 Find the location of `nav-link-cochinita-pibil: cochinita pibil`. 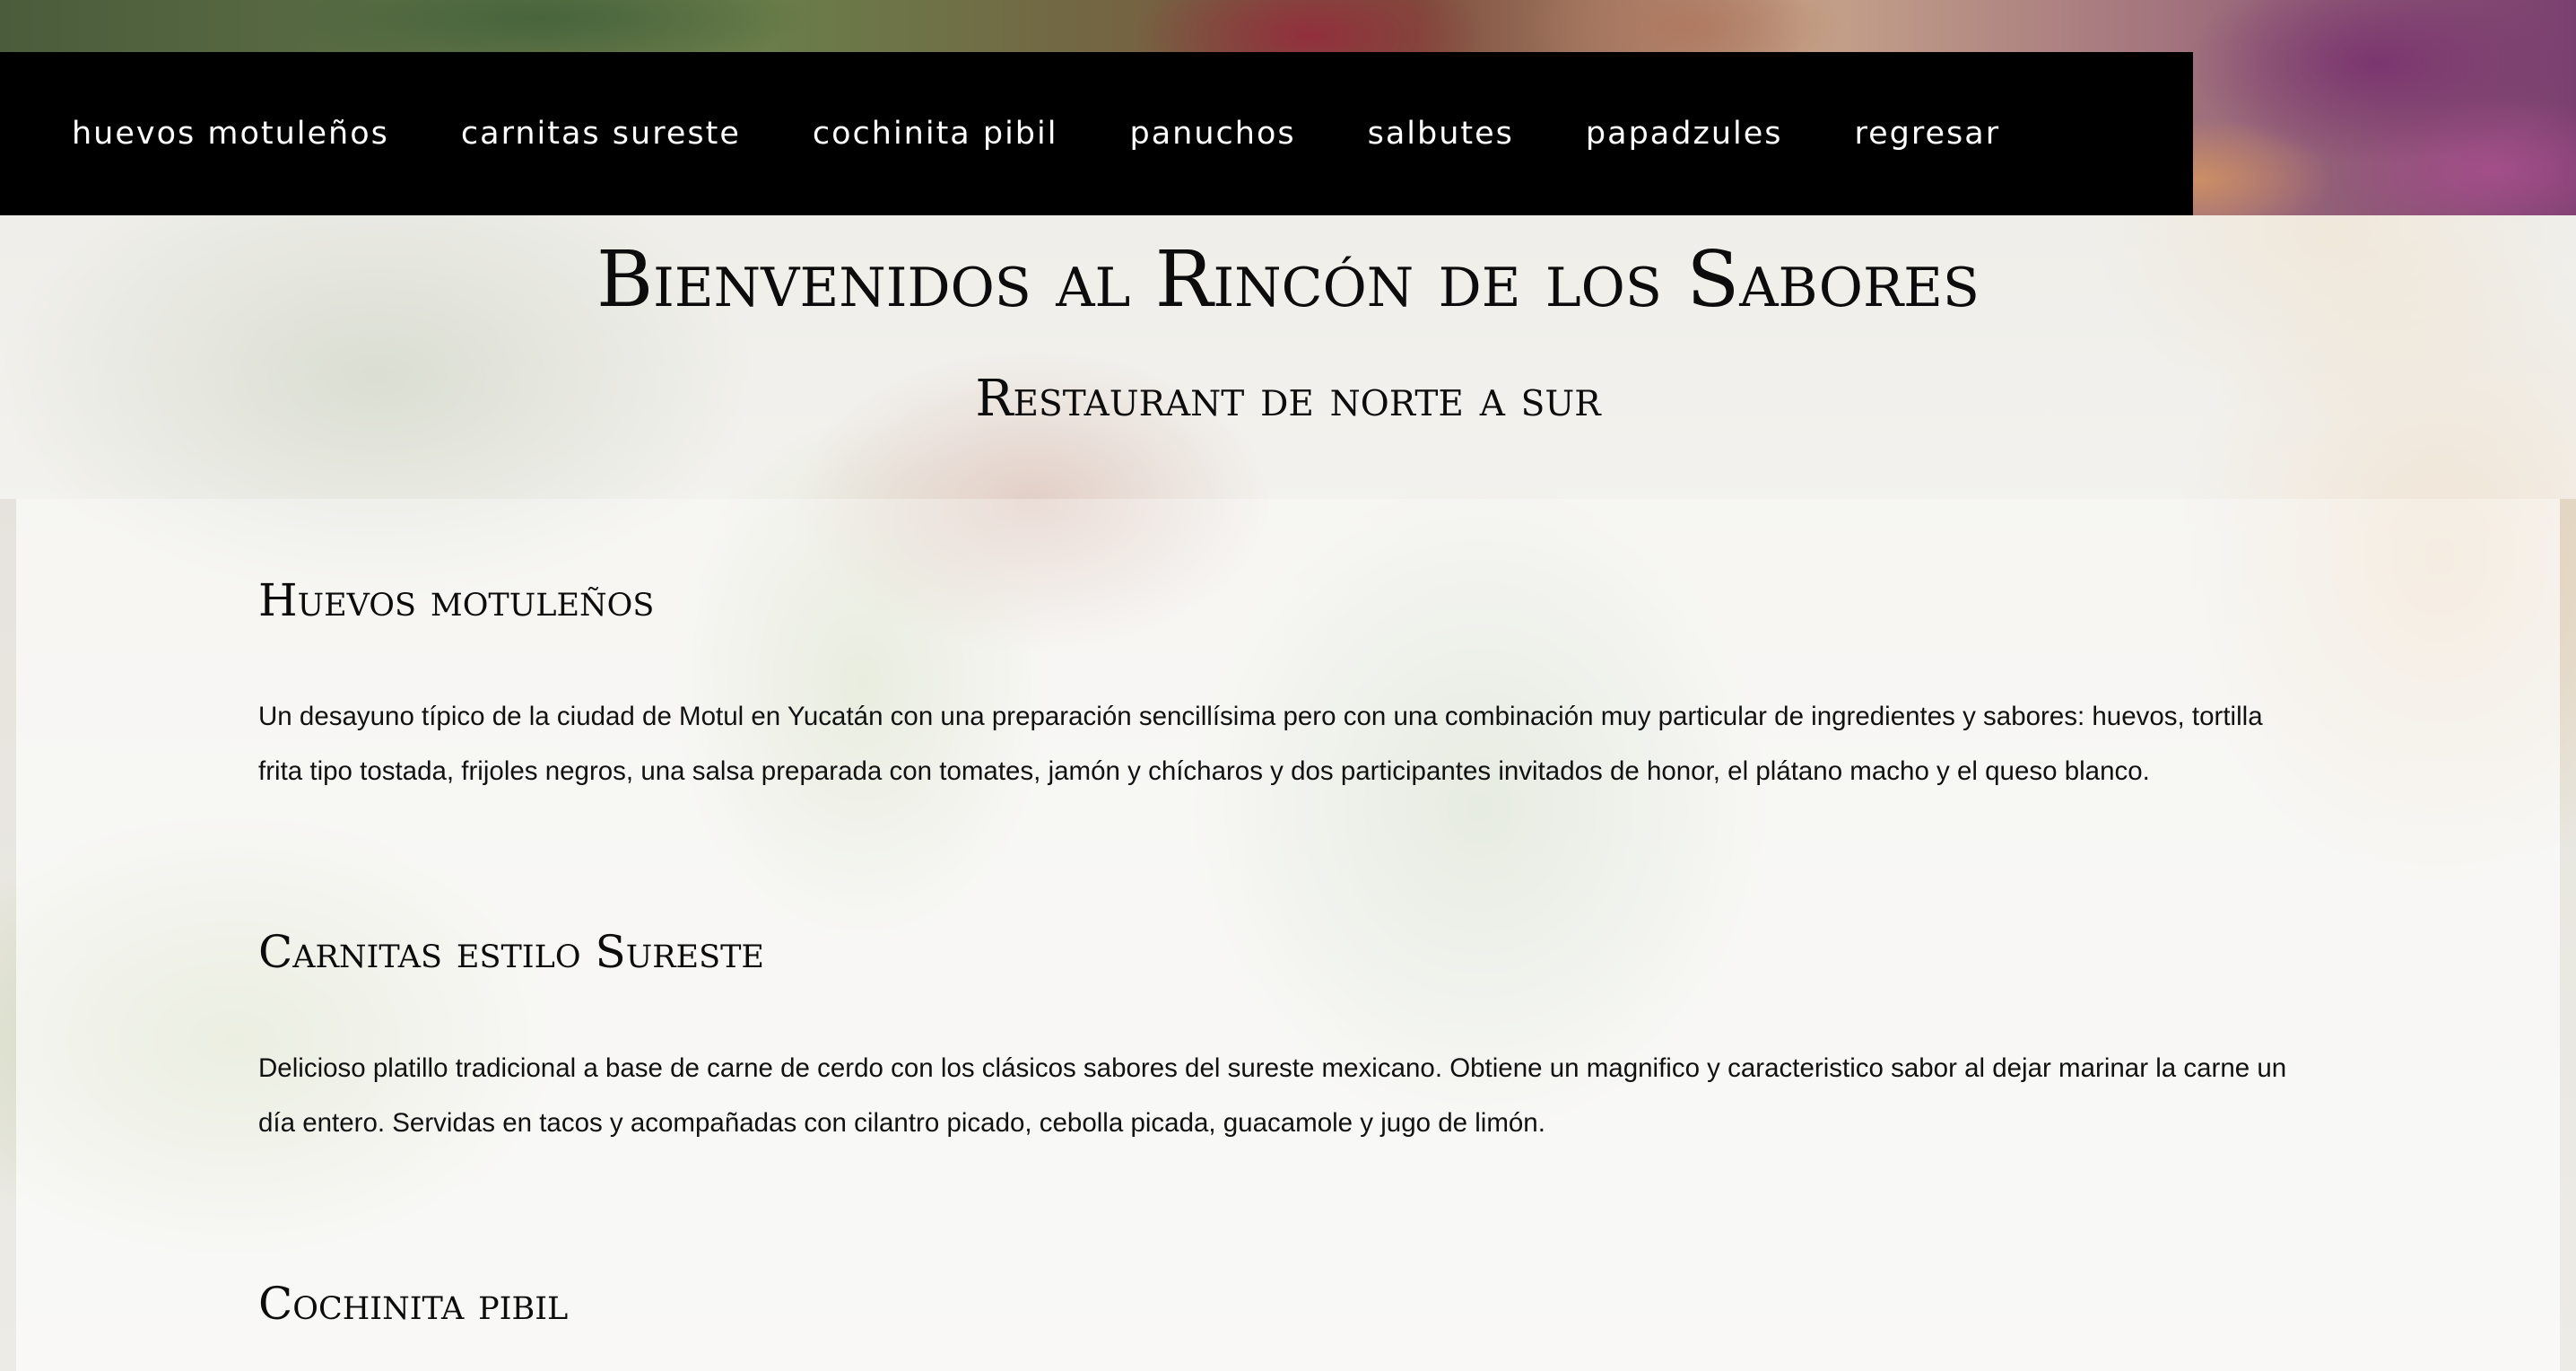

nav-link-cochinita-pibil: cochinita pibil is located at coordinates (935, 134).